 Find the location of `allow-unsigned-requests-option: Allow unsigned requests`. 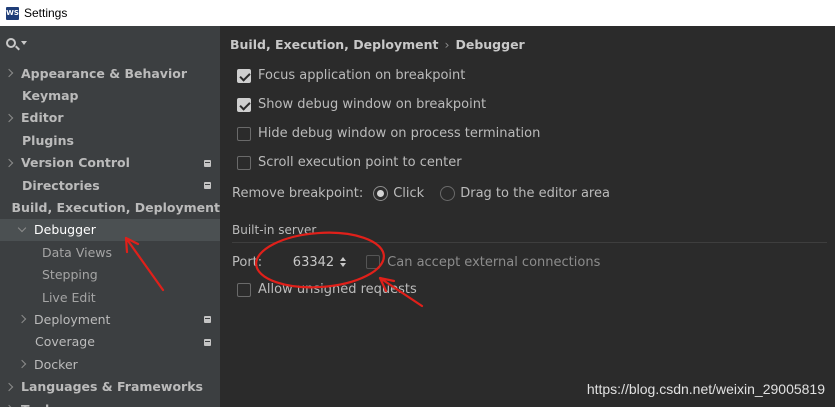

allow-unsigned-requests-option: Allow unsigned requests is located at coordinates (327, 289).